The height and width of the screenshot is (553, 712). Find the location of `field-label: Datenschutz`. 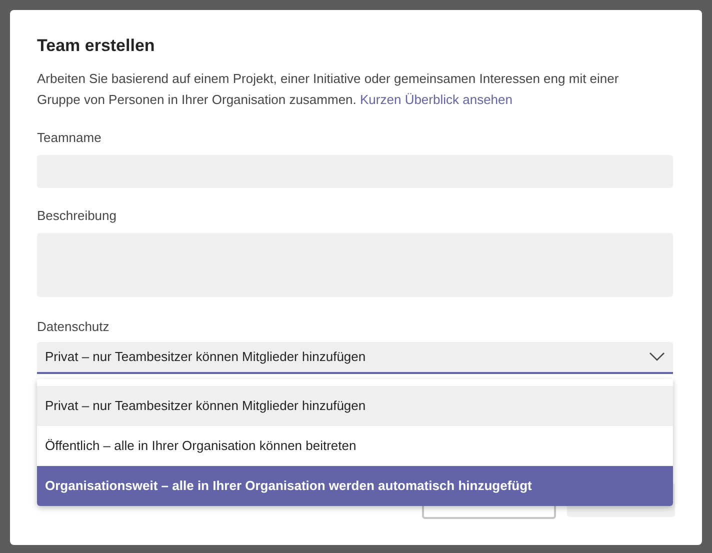

field-label: Datenschutz is located at coordinates (73, 327).